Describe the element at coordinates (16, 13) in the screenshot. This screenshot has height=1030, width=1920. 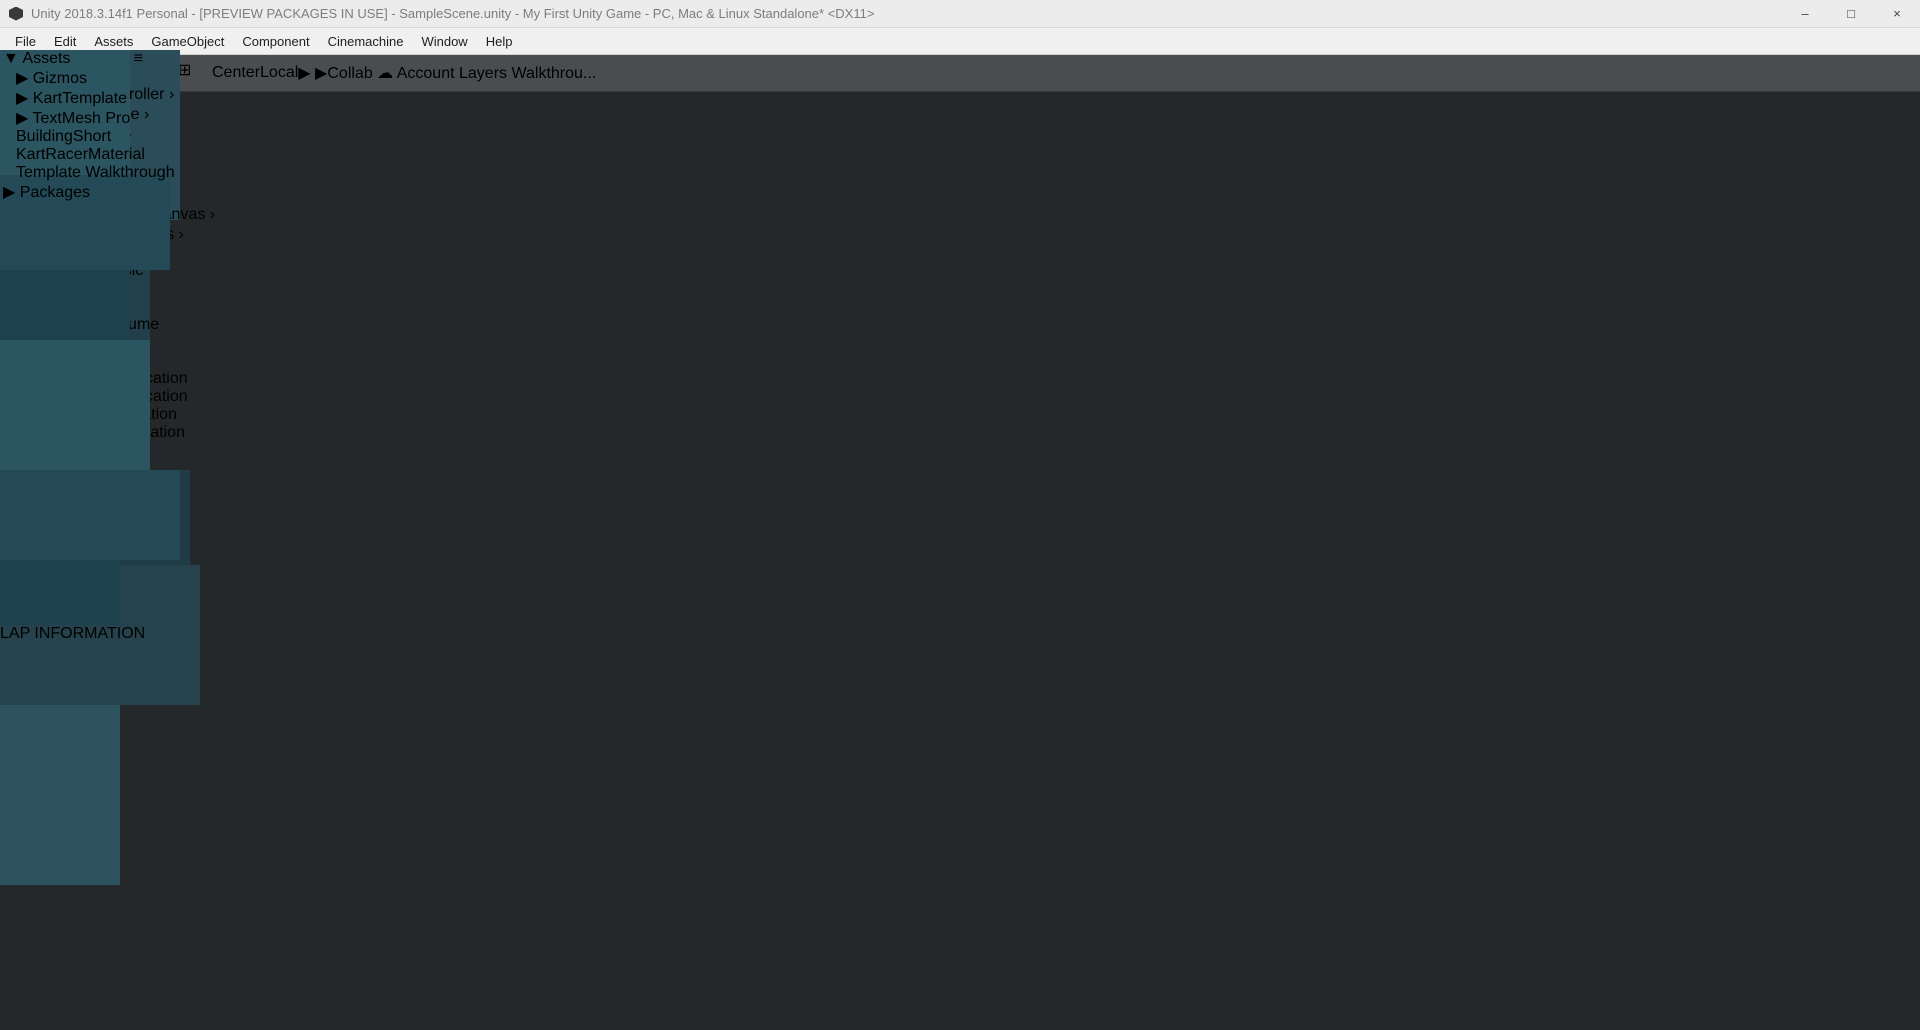
I see `unity-logo-icon` at that location.